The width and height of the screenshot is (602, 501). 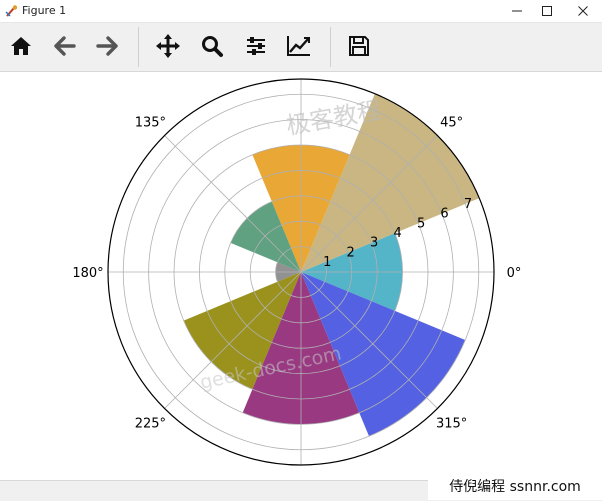 I want to click on forward-button, so click(x=107, y=46).